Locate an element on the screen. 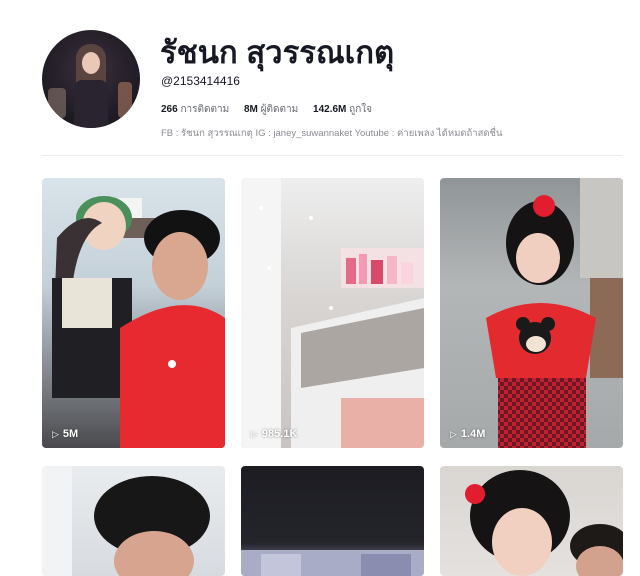 This screenshot has height=576, width=640. video-tile: ▷ 5M is located at coordinates (133, 313).